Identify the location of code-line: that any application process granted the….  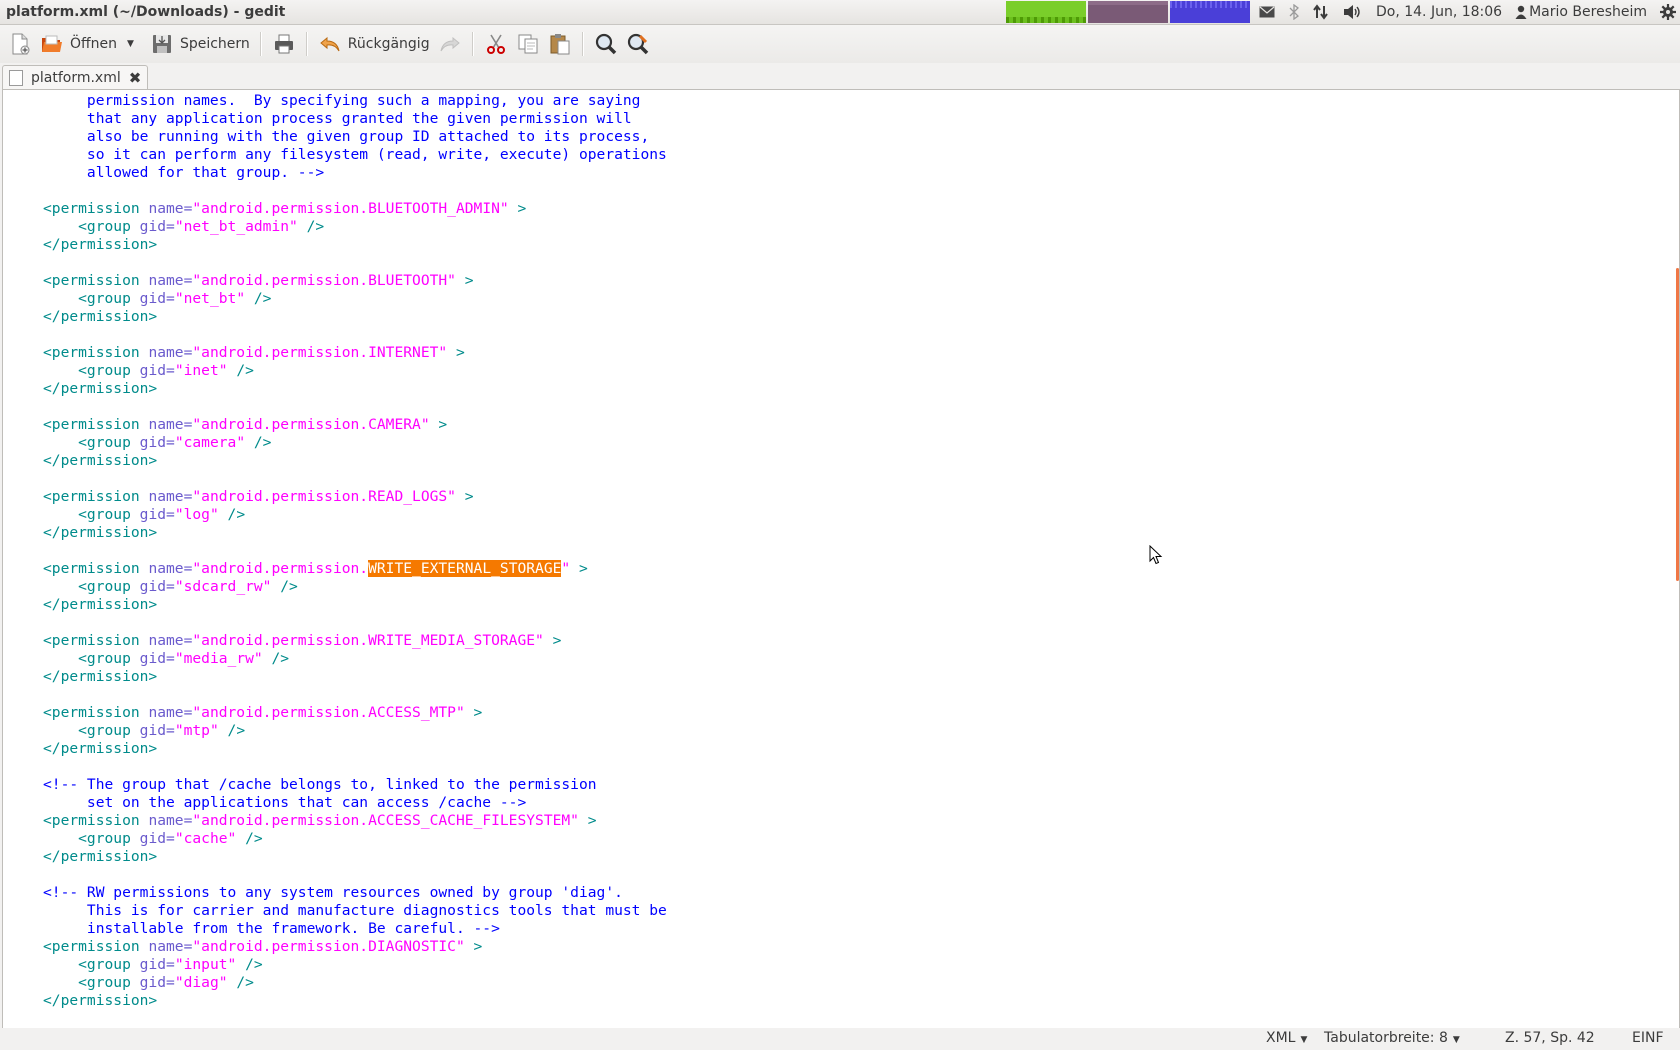
(355, 119).